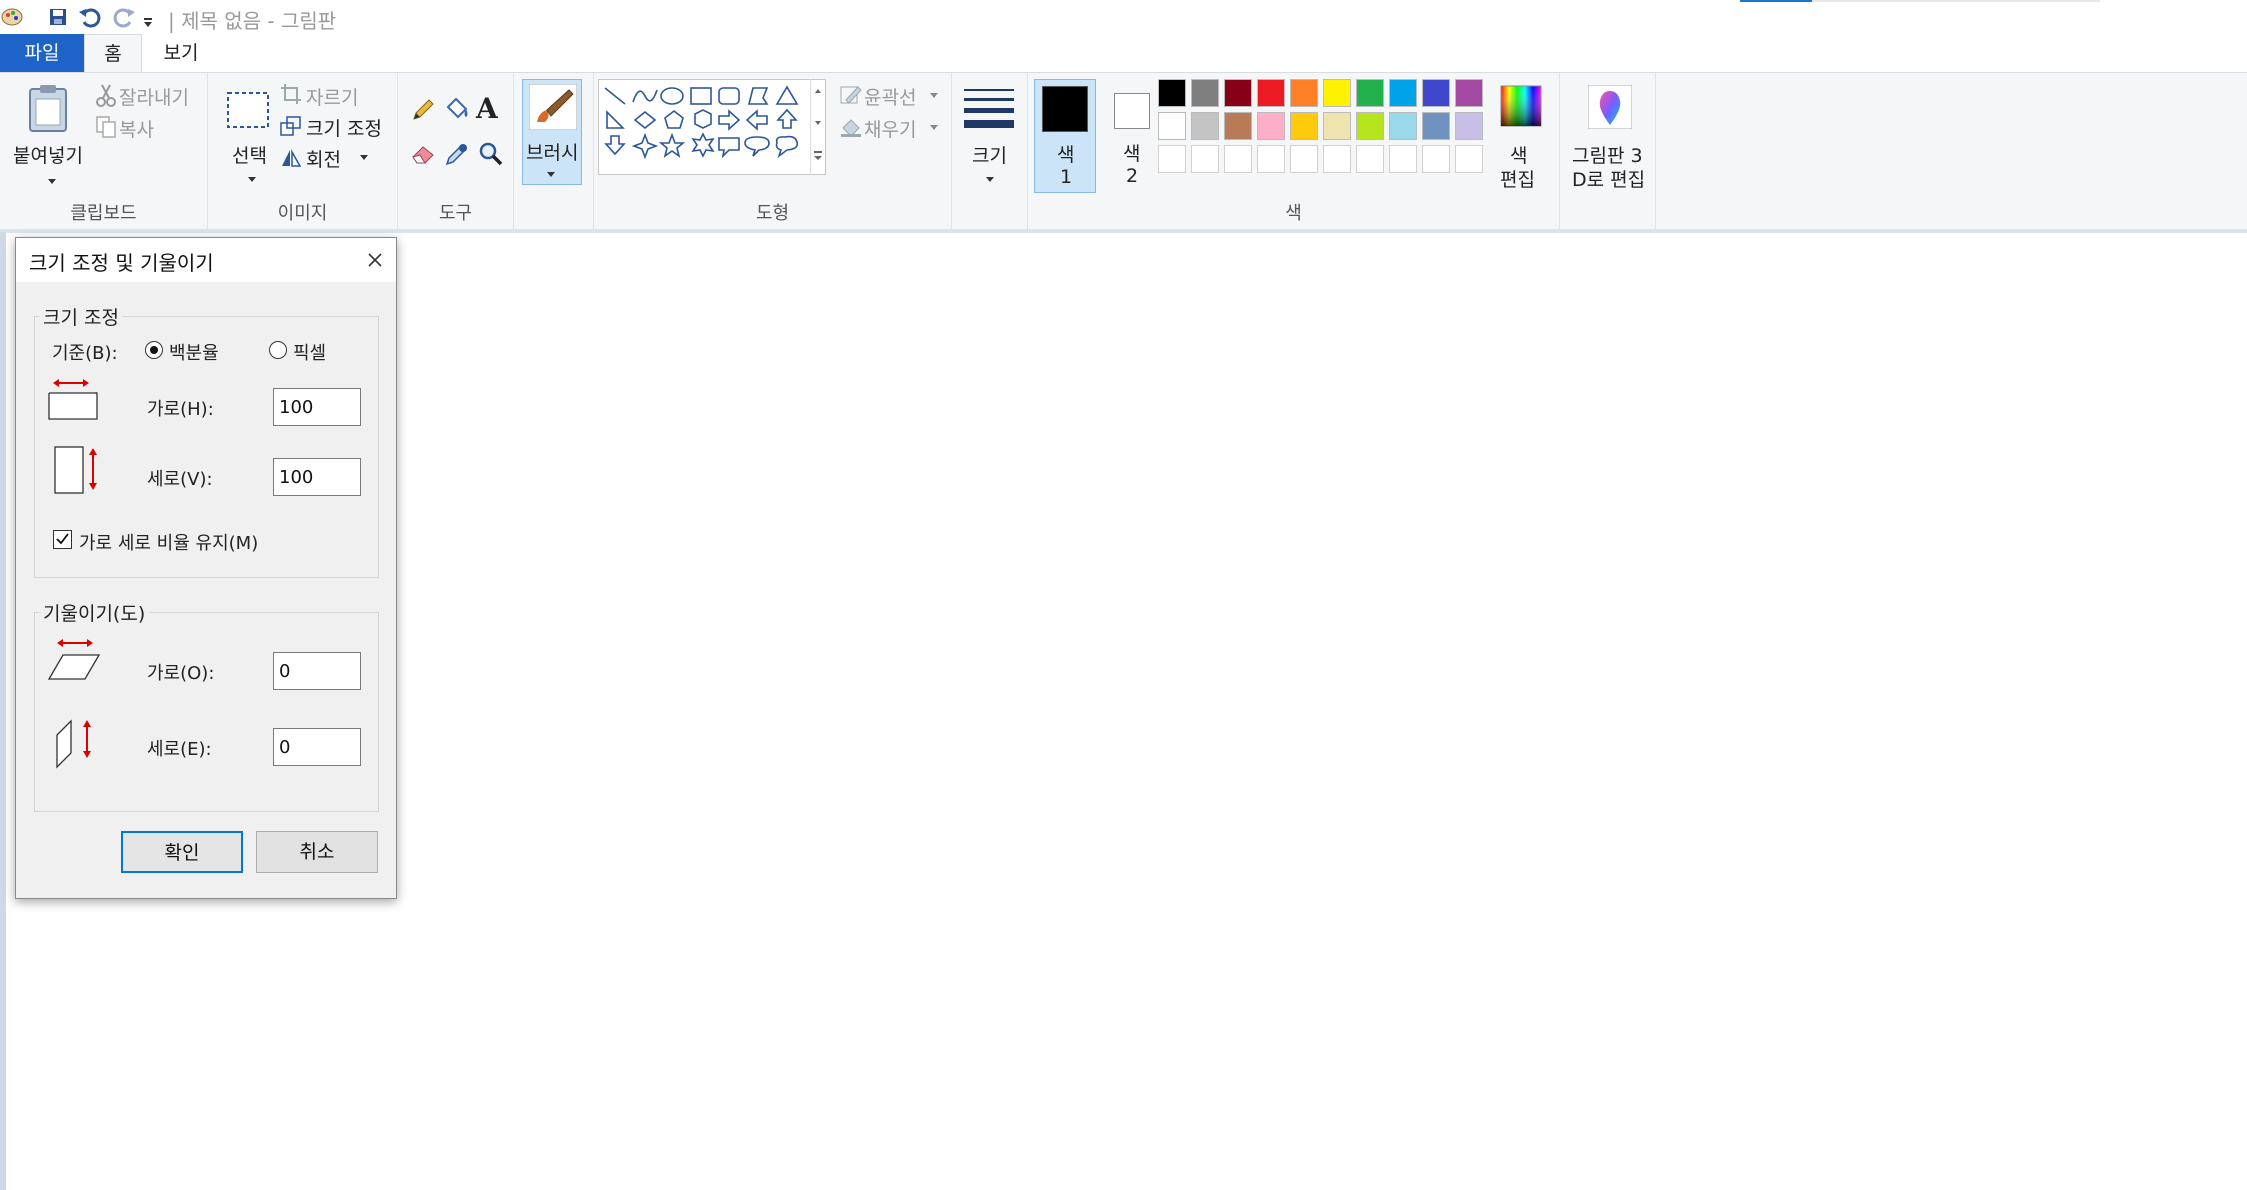 The height and width of the screenshot is (1190, 2247). I want to click on vertical-input, so click(317, 477).